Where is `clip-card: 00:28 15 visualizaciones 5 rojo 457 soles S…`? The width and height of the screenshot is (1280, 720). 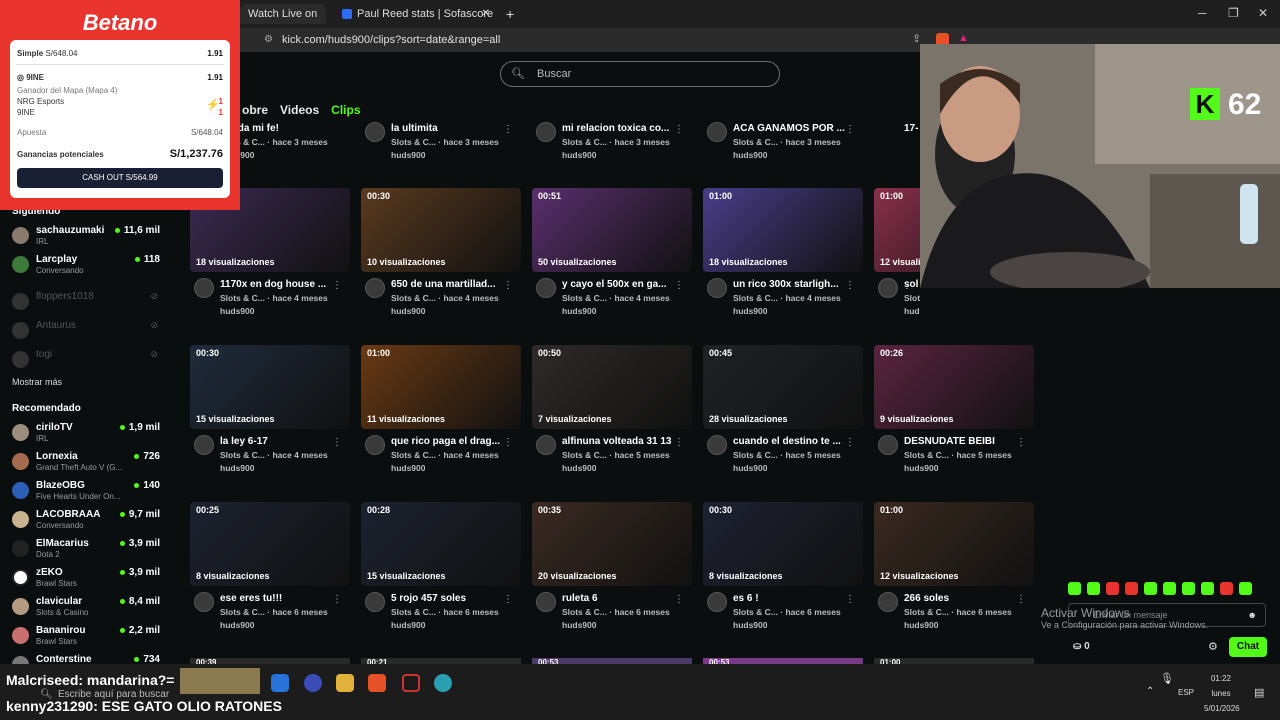 clip-card: 00:28 15 visualizaciones 5 rojo 457 soles S… is located at coordinates (441, 576).